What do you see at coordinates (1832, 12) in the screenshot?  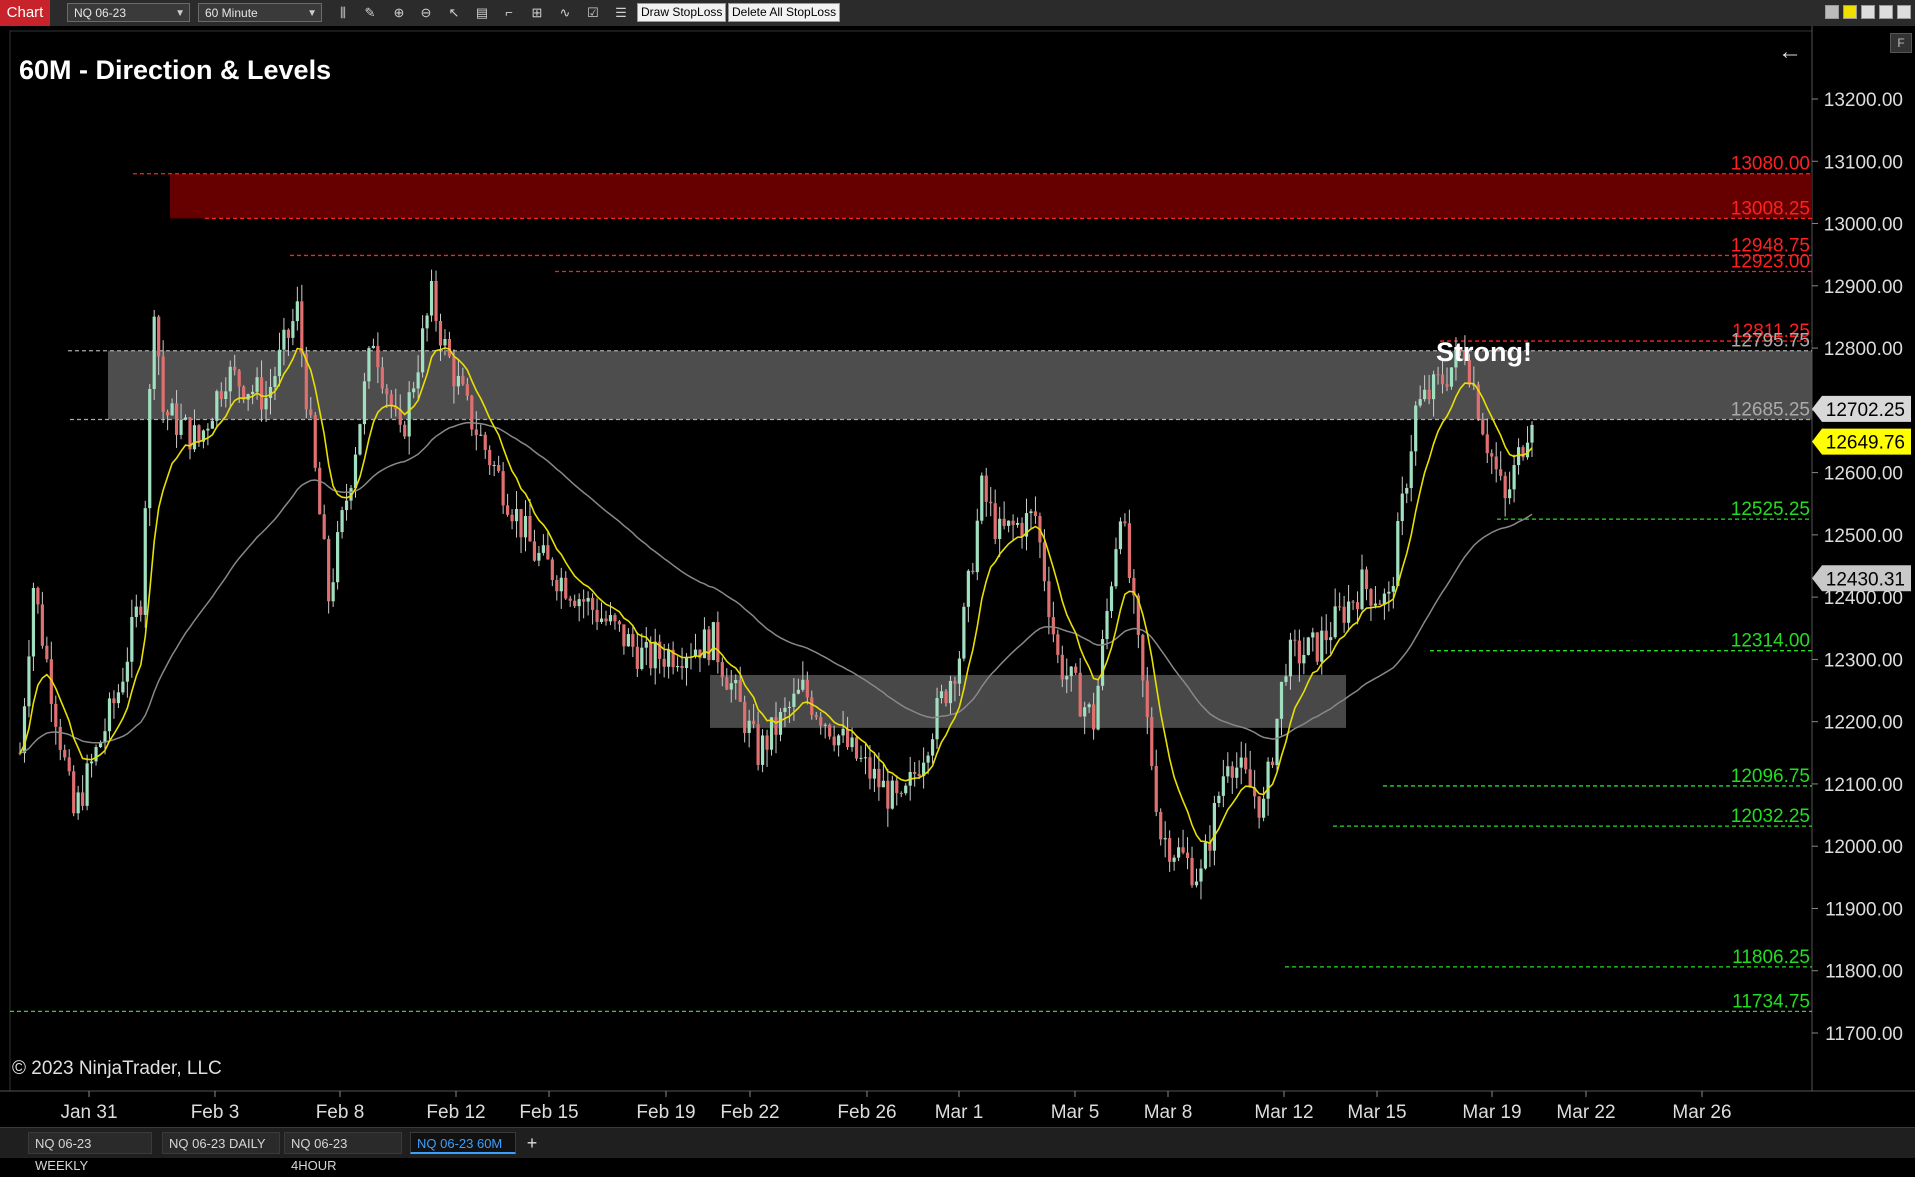 I see `window-tile-icon` at bounding box center [1832, 12].